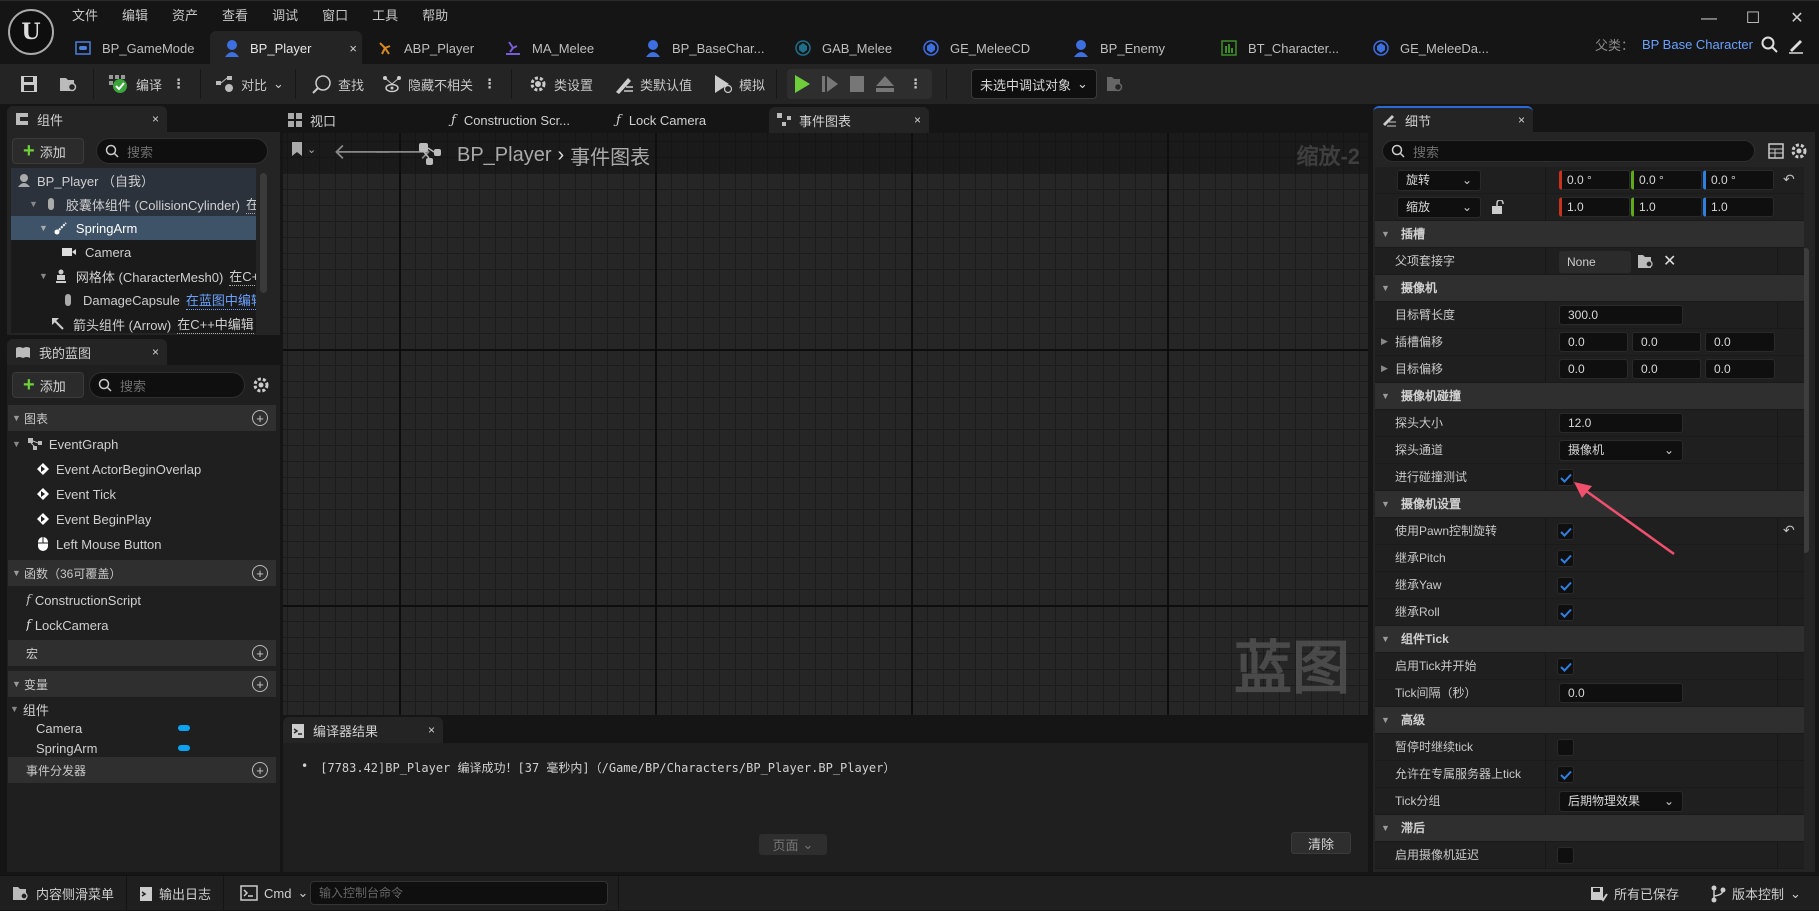  I want to click on target-offset-z-field: 0.0, so click(1740, 369).